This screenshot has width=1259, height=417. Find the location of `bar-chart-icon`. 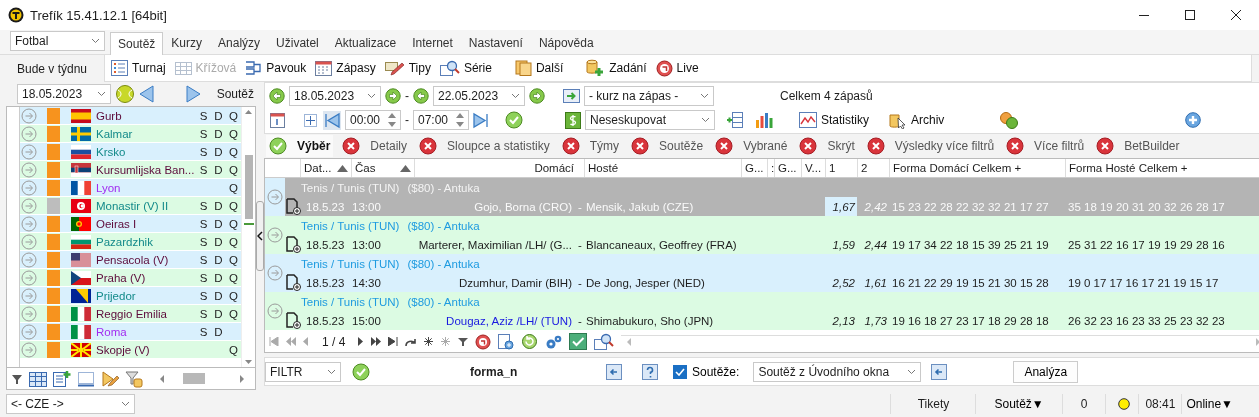

bar-chart-icon is located at coordinates (764, 120).